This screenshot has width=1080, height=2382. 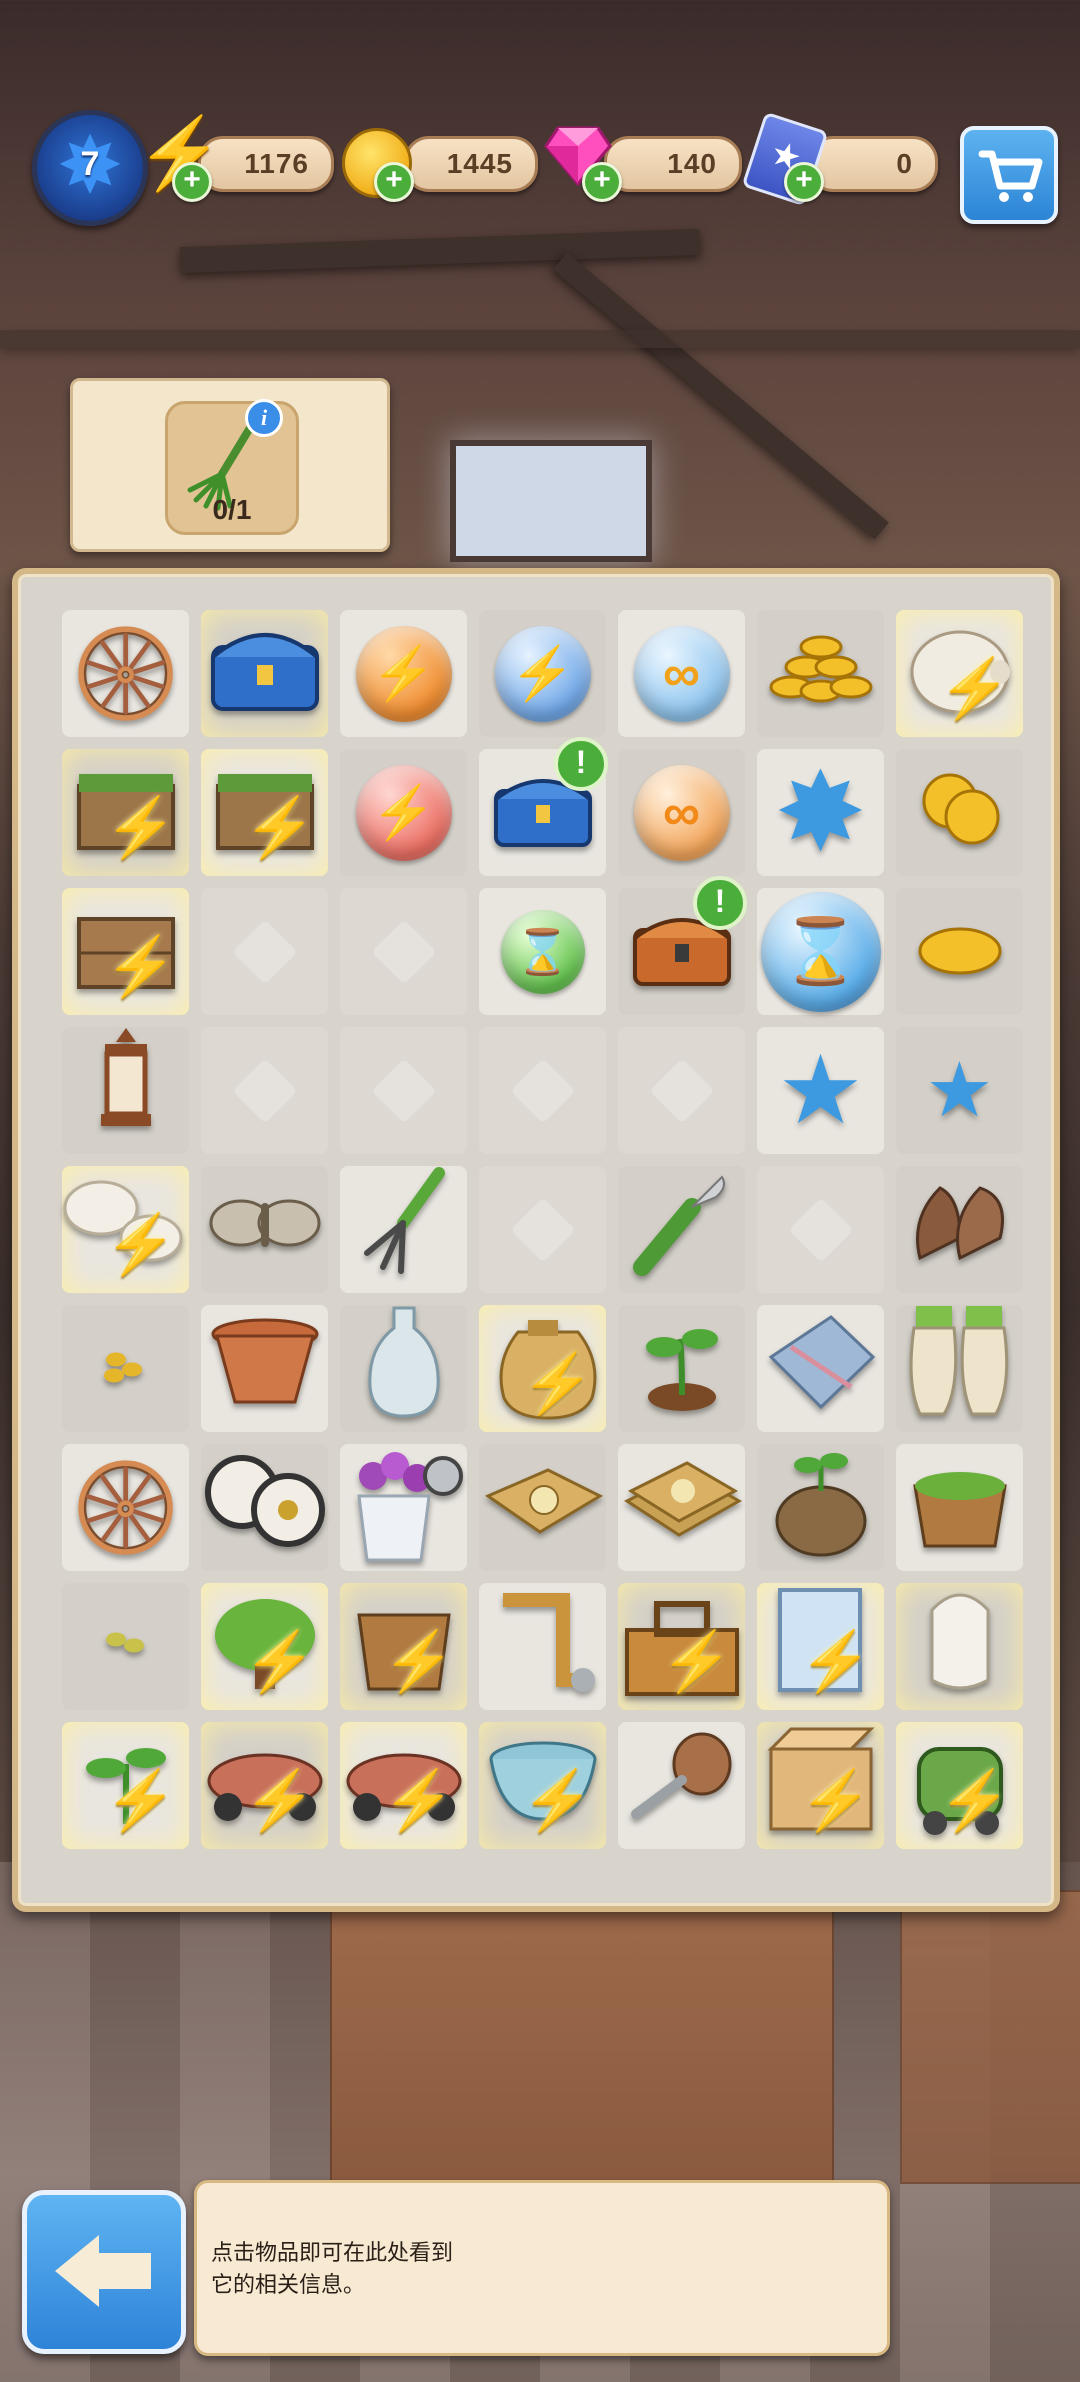 What do you see at coordinates (479, 163) in the screenshot?
I see `coin-value: 1445` at bounding box center [479, 163].